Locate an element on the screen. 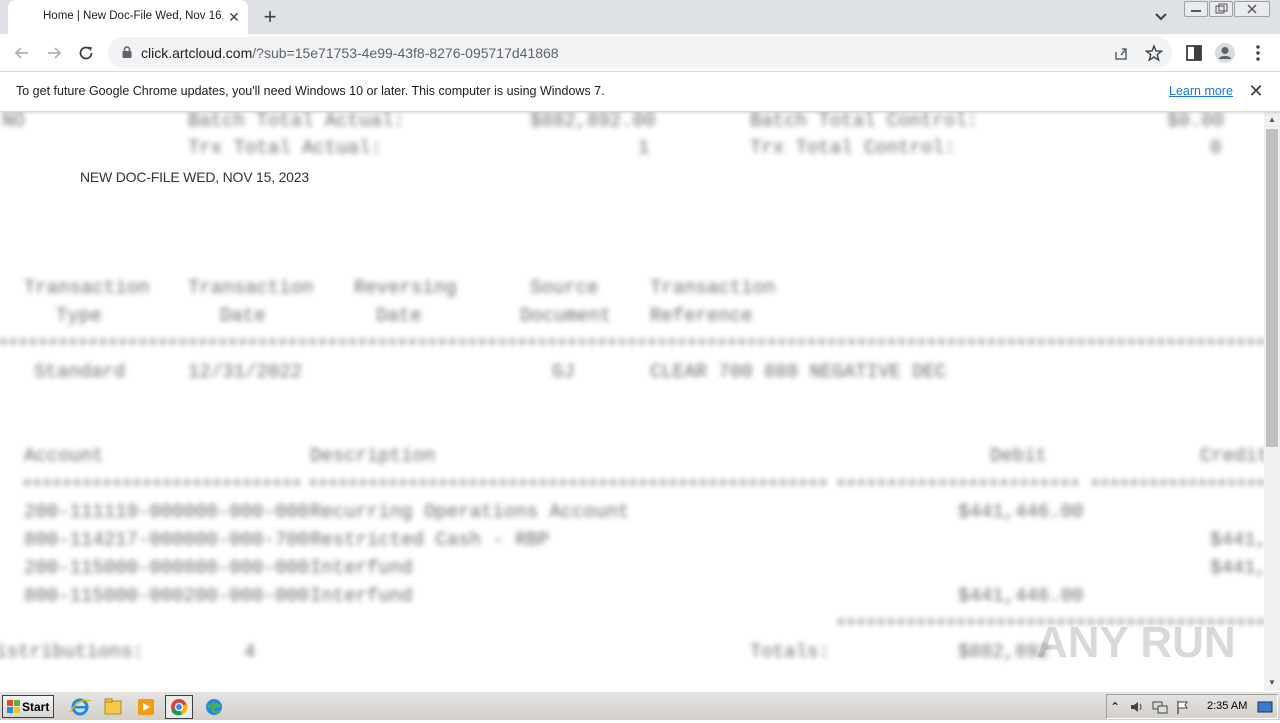  blurred-text: Distributions: is located at coordinates (72, 652).